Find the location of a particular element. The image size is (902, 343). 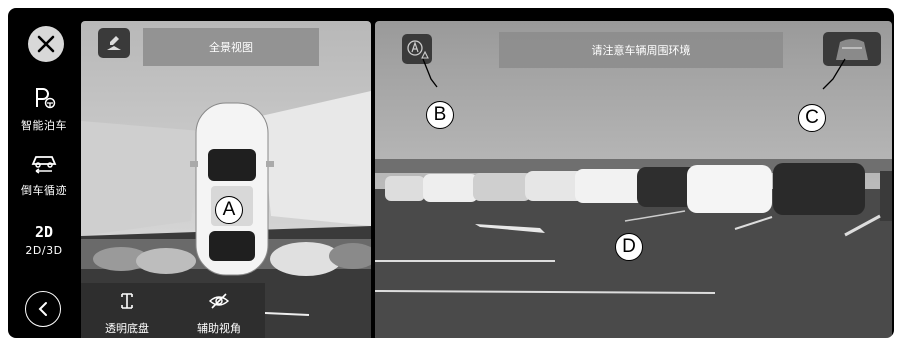

reverse-trace-label: 倒车循迹 is located at coordinates (44, 190).